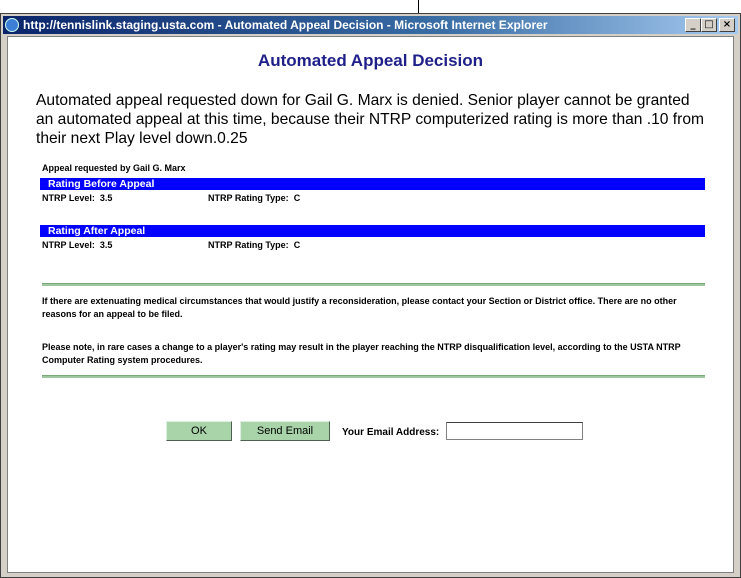 This screenshot has height=578, width=741. Describe the element at coordinates (693, 25) in the screenshot. I see `minimize-button: _` at that location.